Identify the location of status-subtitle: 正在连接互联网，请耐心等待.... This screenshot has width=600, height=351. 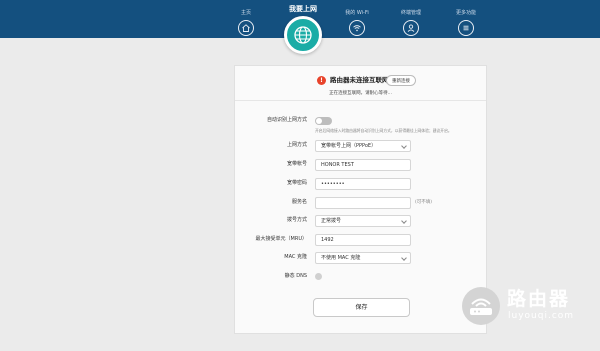
(360, 93).